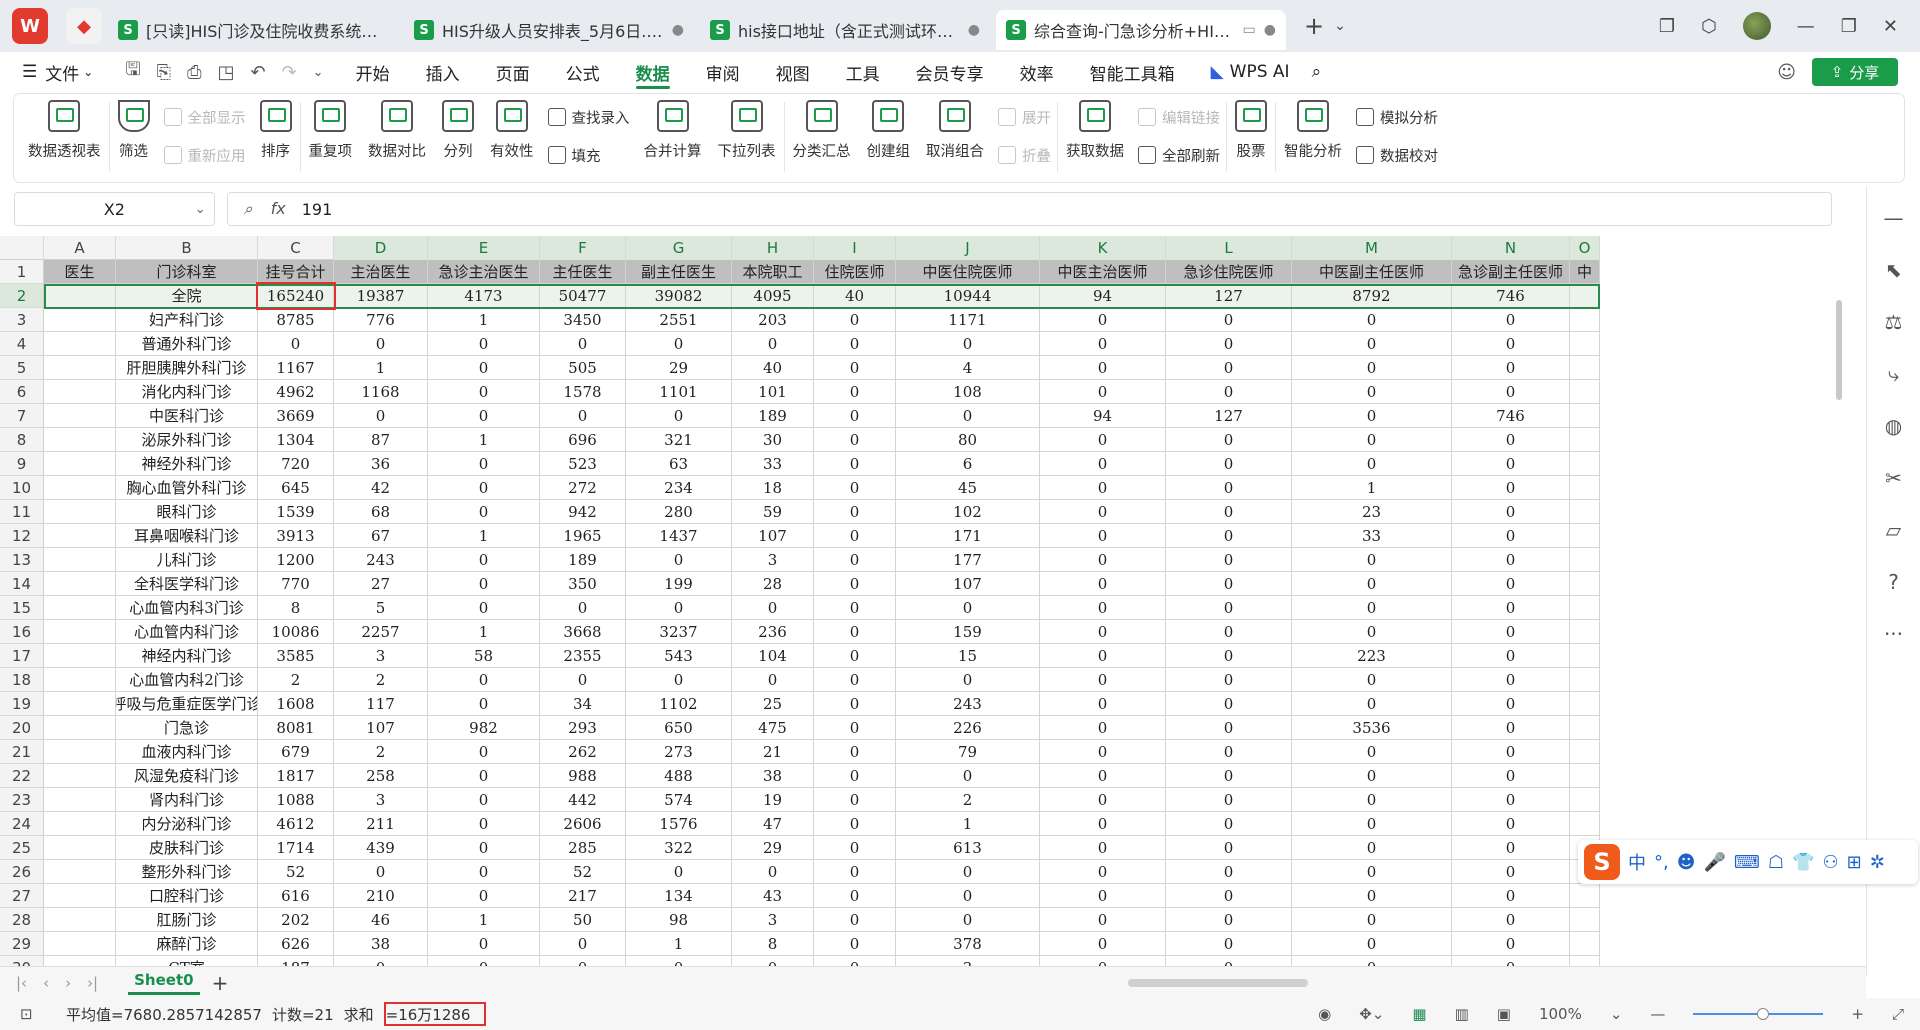 Image resolution: width=1920 pixels, height=1030 pixels. Describe the element at coordinates (583, 752) in the screenshot. I see `table-cell: 262` at that location.